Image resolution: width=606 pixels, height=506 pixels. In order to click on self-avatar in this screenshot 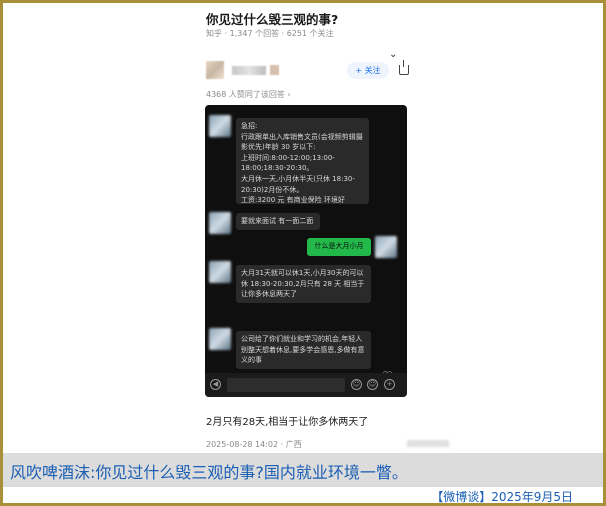, I will do `click(386, 247)`.